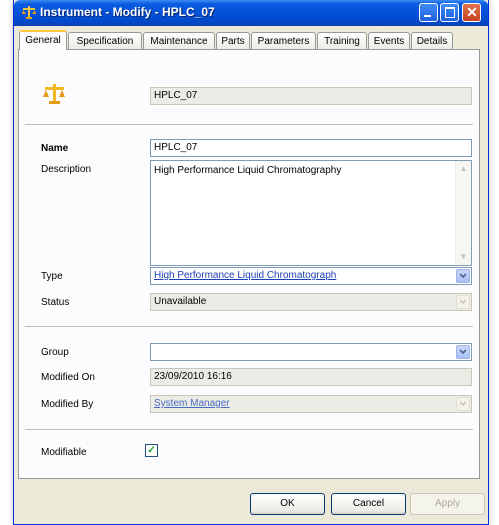 The image size is (499, 525). What do you see at coordinates (447, 504) in the screenshot?
I see `apply-button: Apply` at bounding box center [447, 504].